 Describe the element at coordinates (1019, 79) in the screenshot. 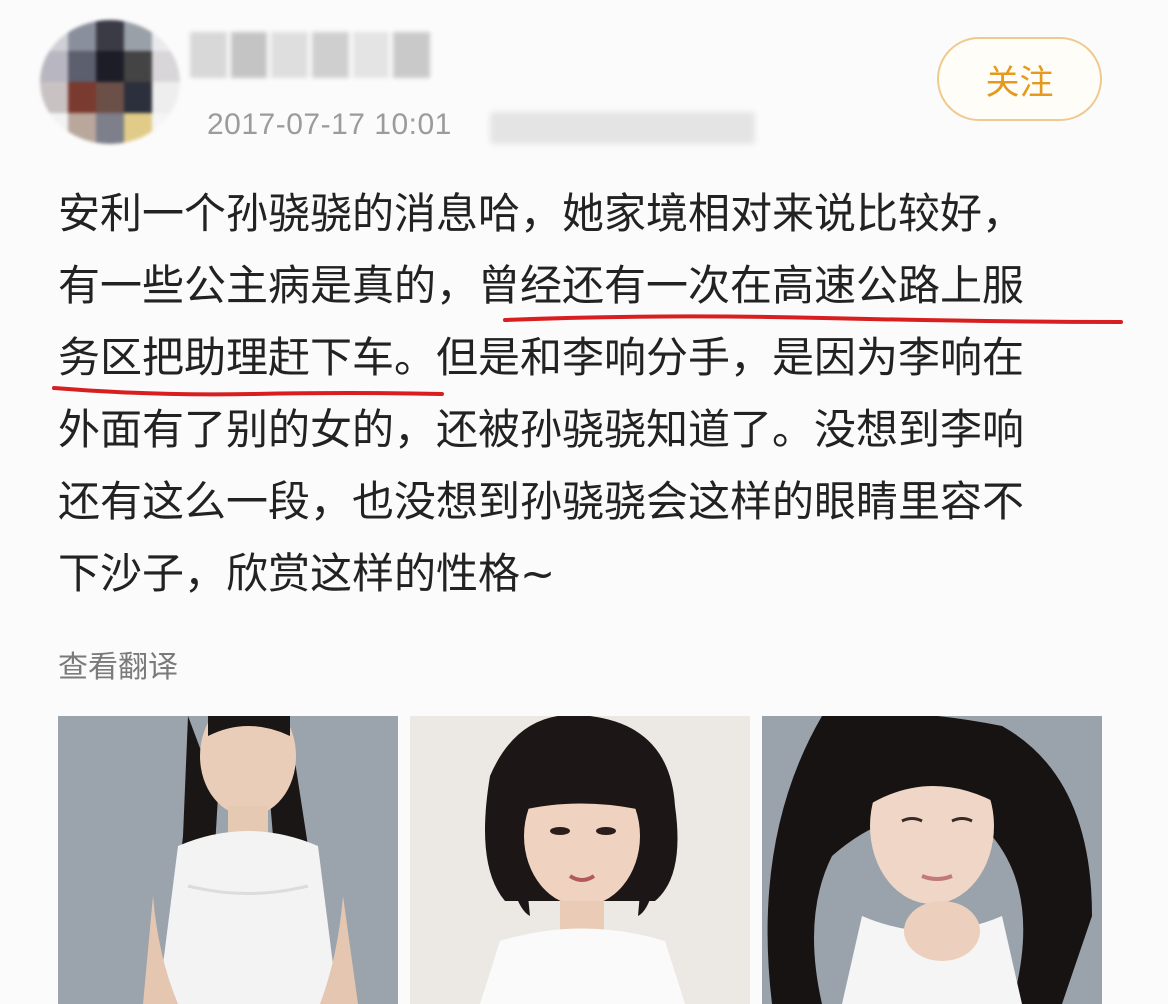

I see `follow-button: 关注` at that location.